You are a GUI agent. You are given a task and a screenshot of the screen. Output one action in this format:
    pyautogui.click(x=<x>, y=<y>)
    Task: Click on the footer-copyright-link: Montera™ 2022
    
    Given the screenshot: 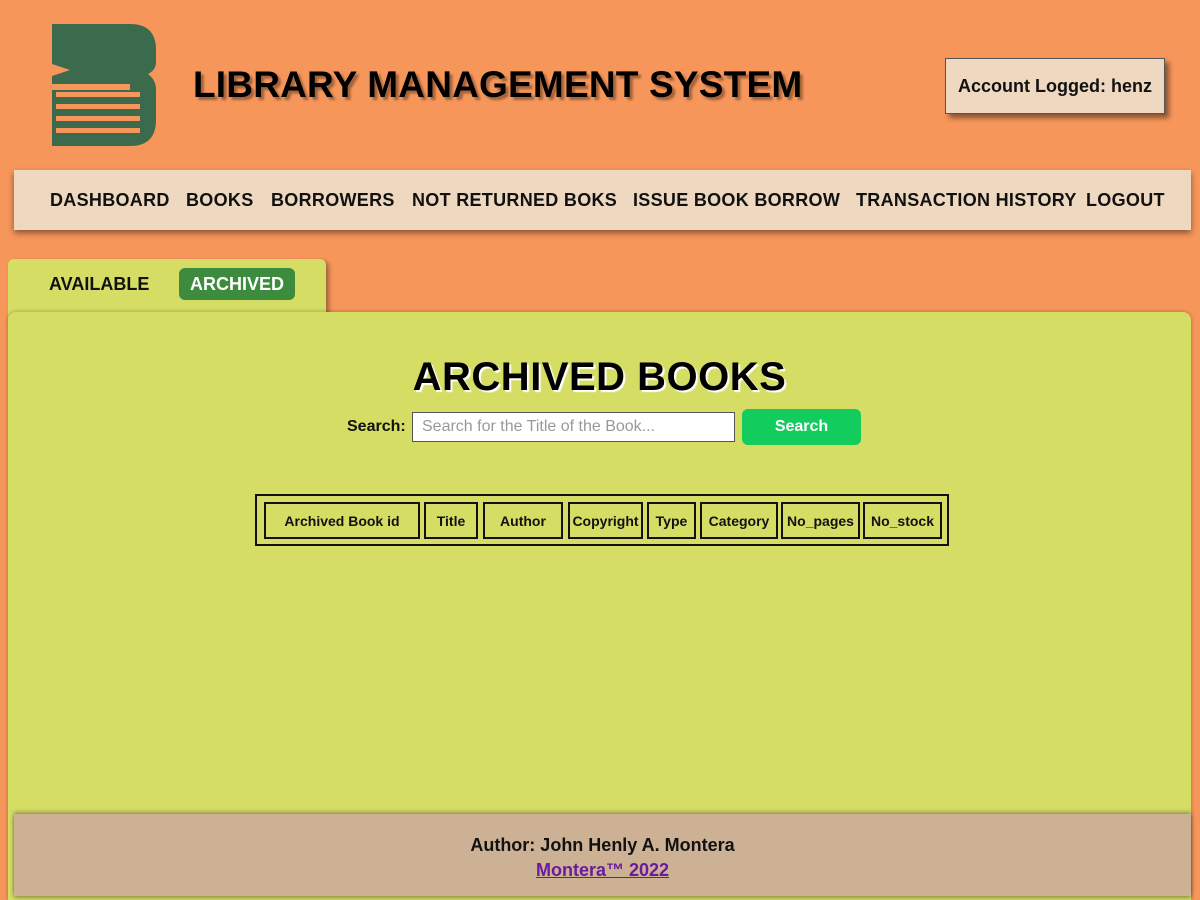 What is the action you would take?
    pyautogui.click(x=602, y=870)
    